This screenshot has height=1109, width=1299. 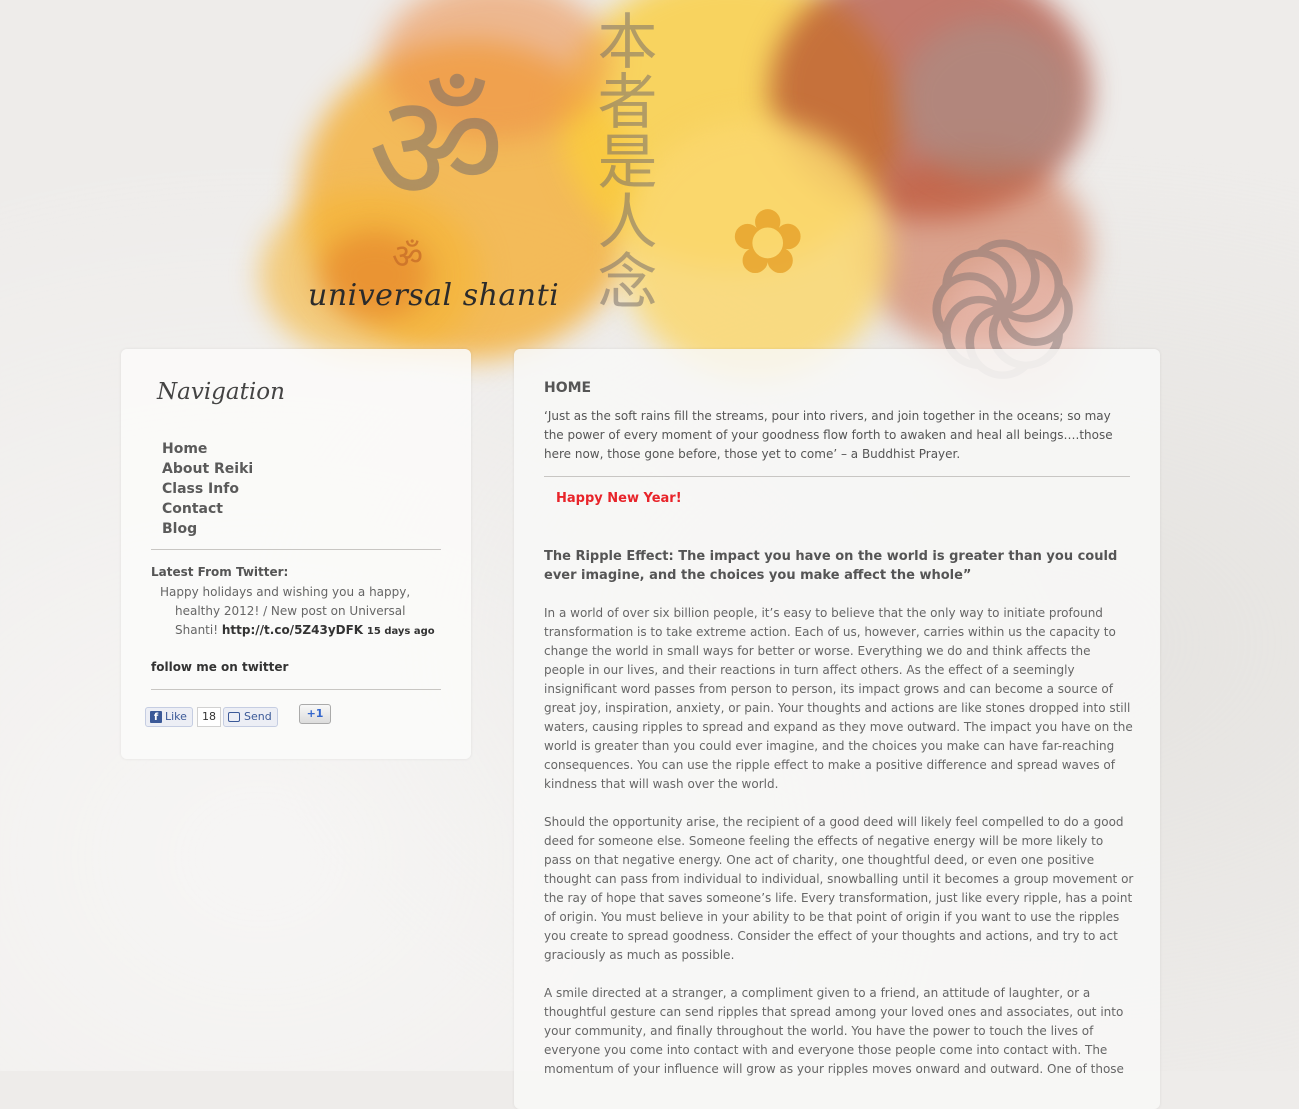 What do you see at coordinates (292, 630) in the screenshot?
I see `tweet-link: http://t.co/5Z43yDFK` at bounding box center [292, 630].